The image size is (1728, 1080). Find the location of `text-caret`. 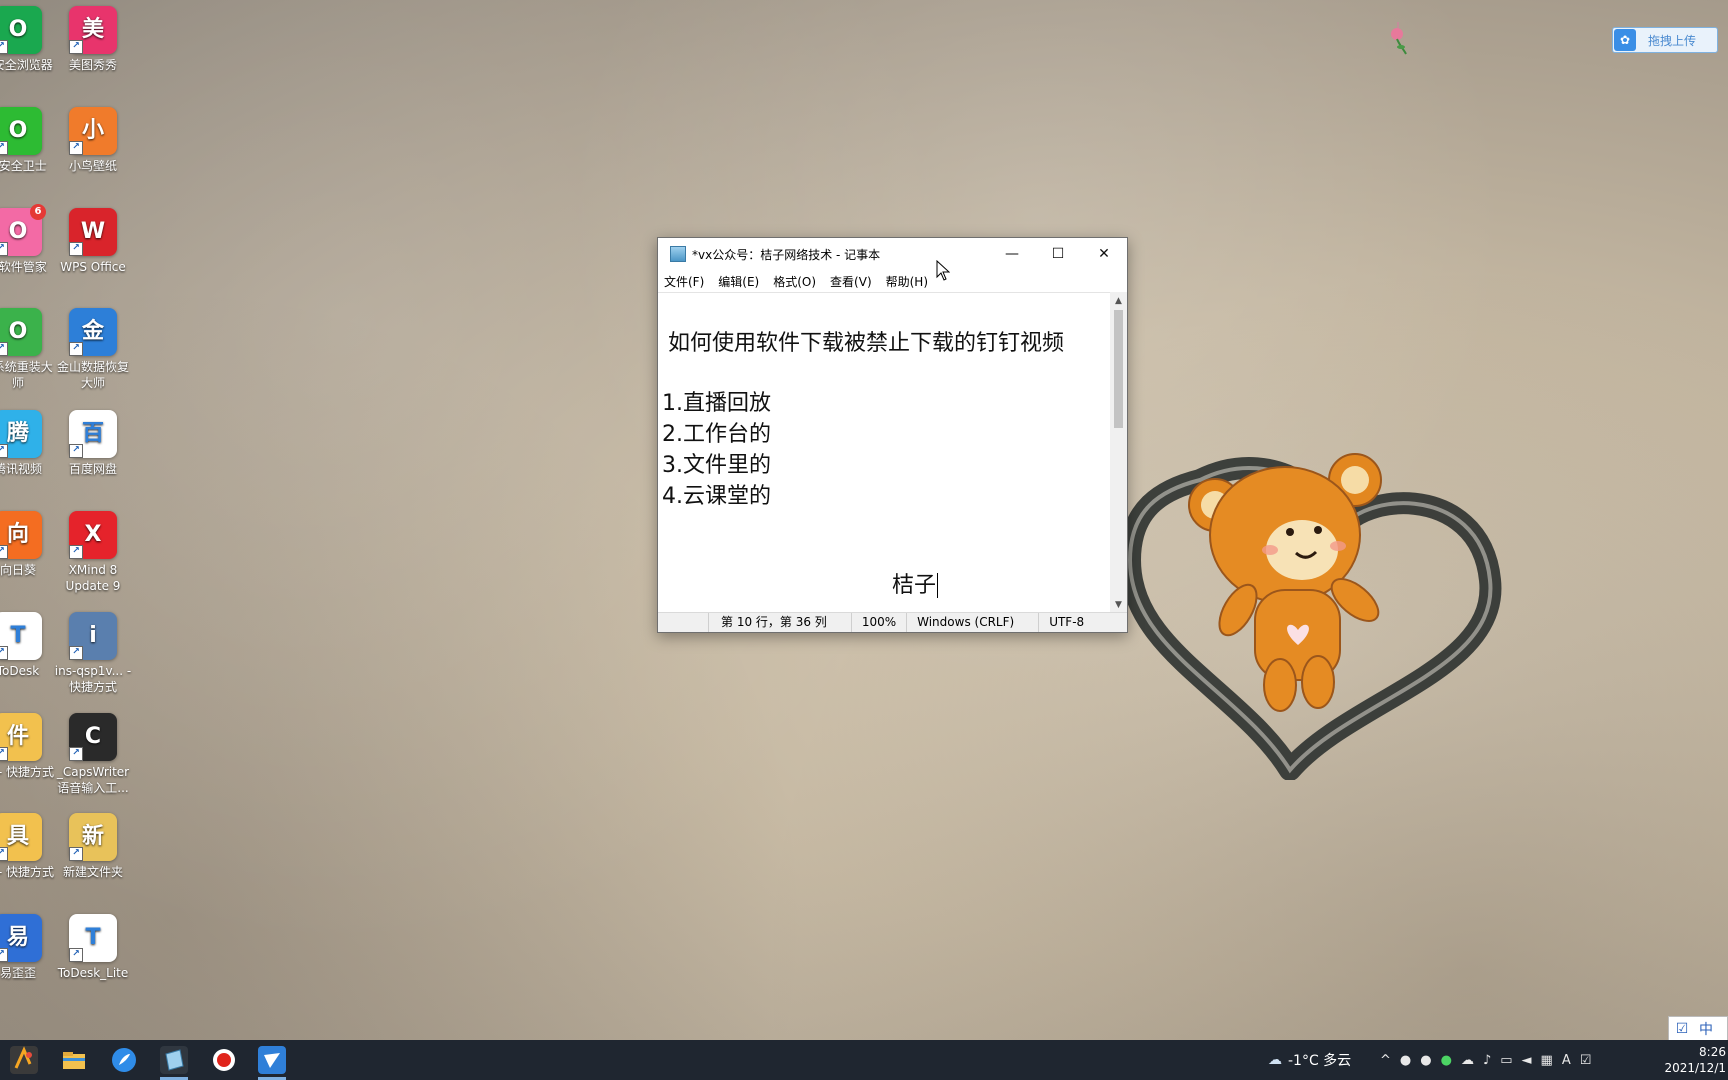

text-caret is located at coordinates (938, 585).